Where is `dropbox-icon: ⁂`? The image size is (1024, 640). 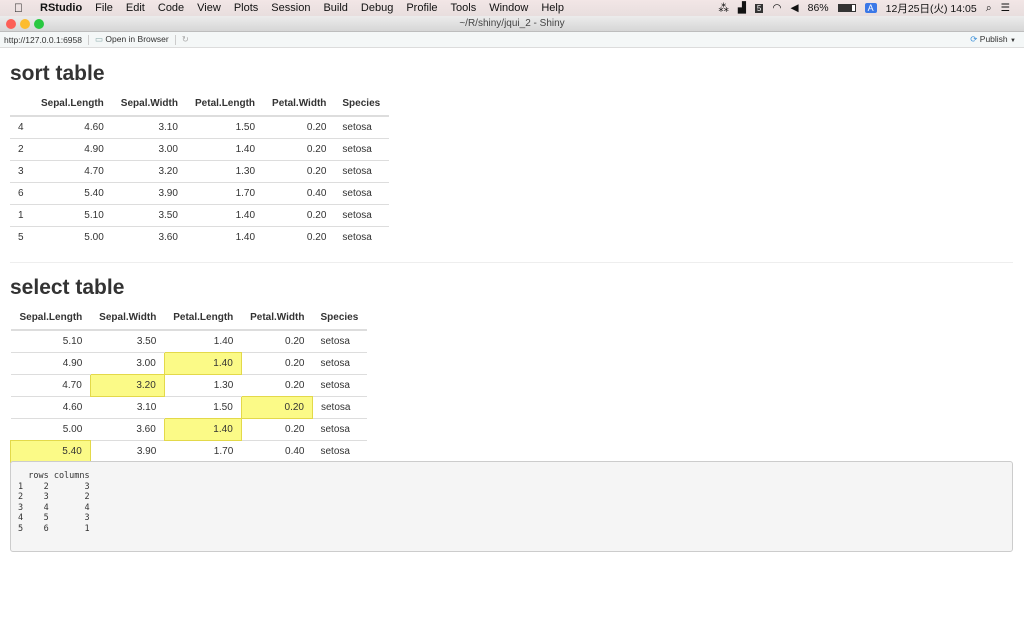 dropbox-icon: ⁂ is located at coordinates (723, 8).